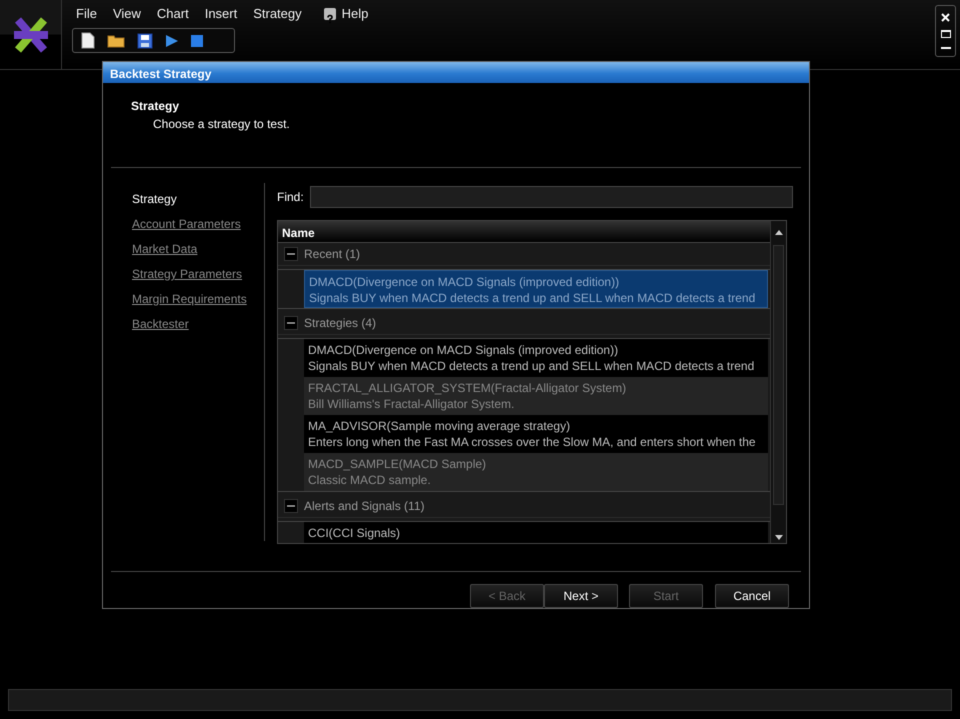 The width and height of the screenshot is (960, 719). Describe the element at coordinates (172, 41) in the screenshot. I see `play-icon` at that location.